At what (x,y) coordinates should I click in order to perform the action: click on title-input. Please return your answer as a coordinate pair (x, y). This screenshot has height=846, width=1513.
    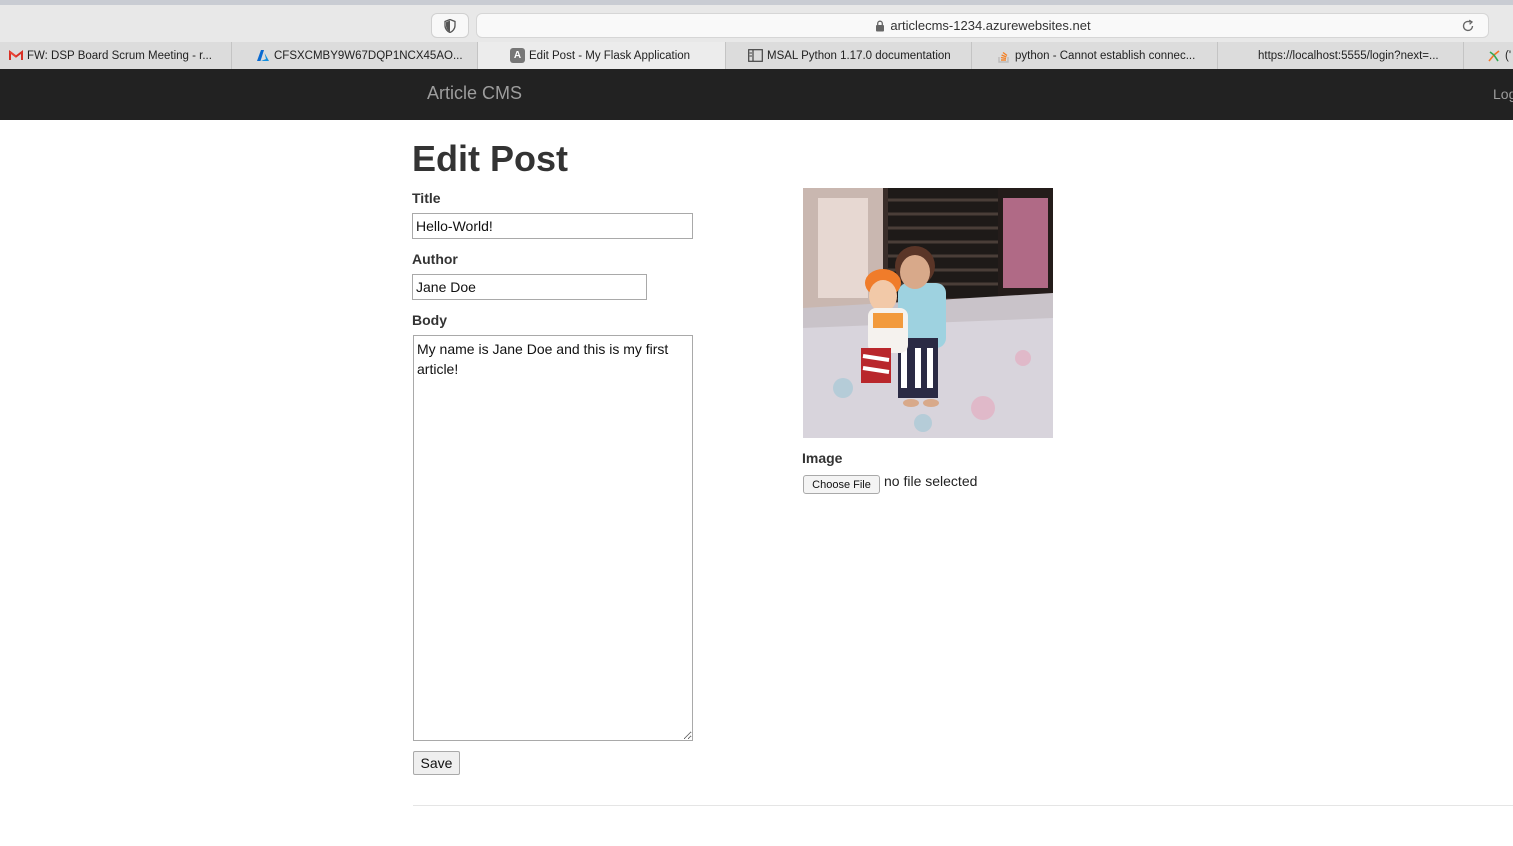
    Looking at the image, I should click on (552, 226).